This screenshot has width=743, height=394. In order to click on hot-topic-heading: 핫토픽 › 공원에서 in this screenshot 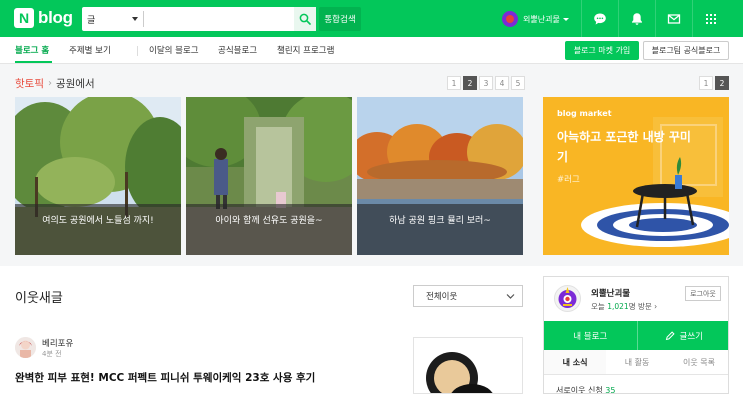, I will do `click(55, 83)`.